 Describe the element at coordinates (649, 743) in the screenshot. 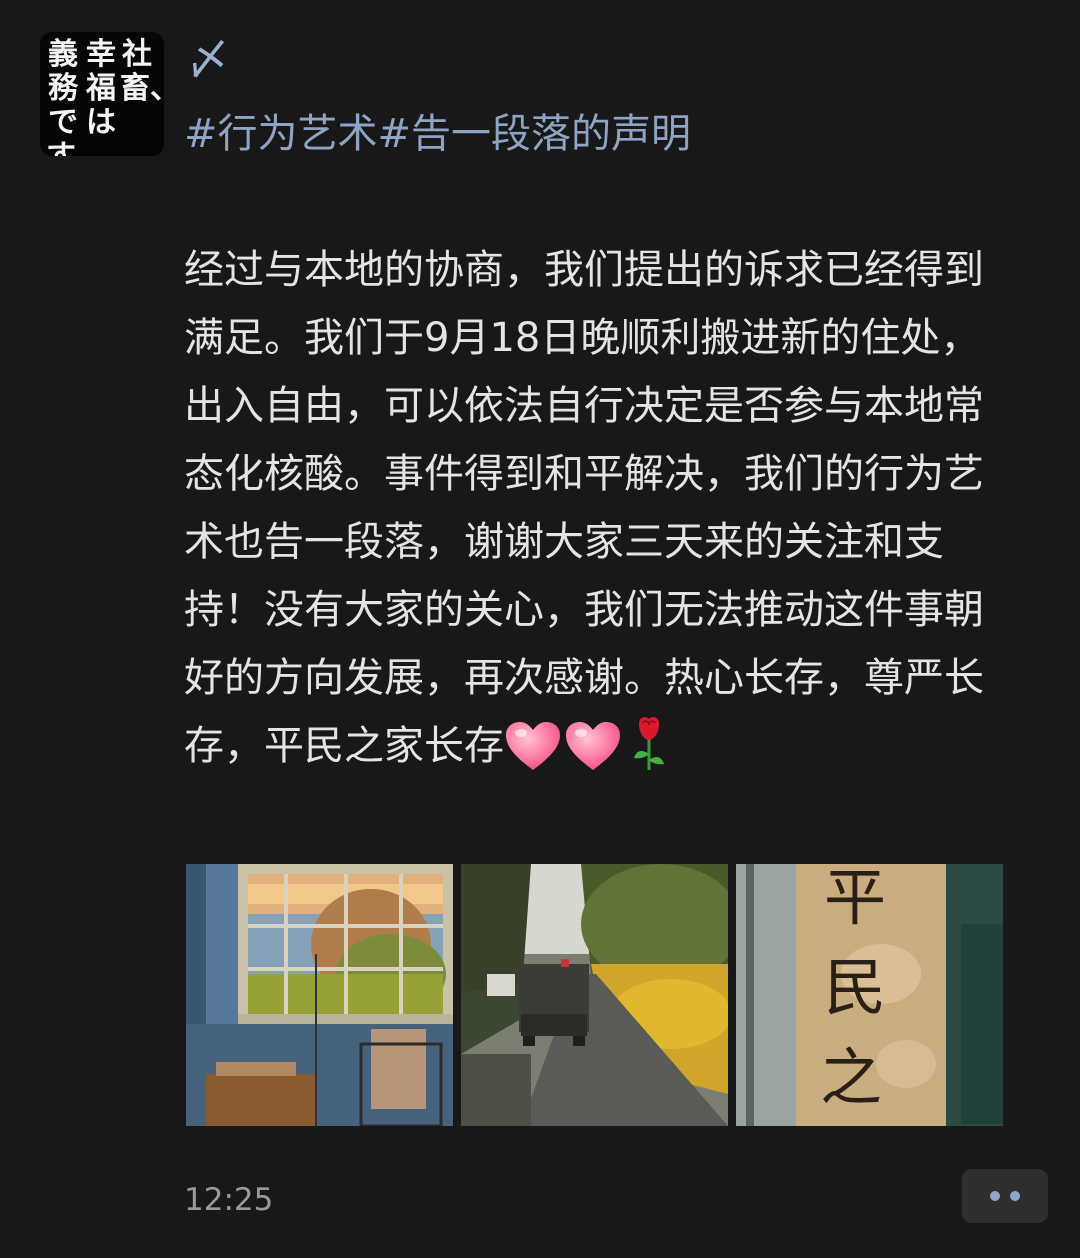

I see `rose-emoji` at that location.